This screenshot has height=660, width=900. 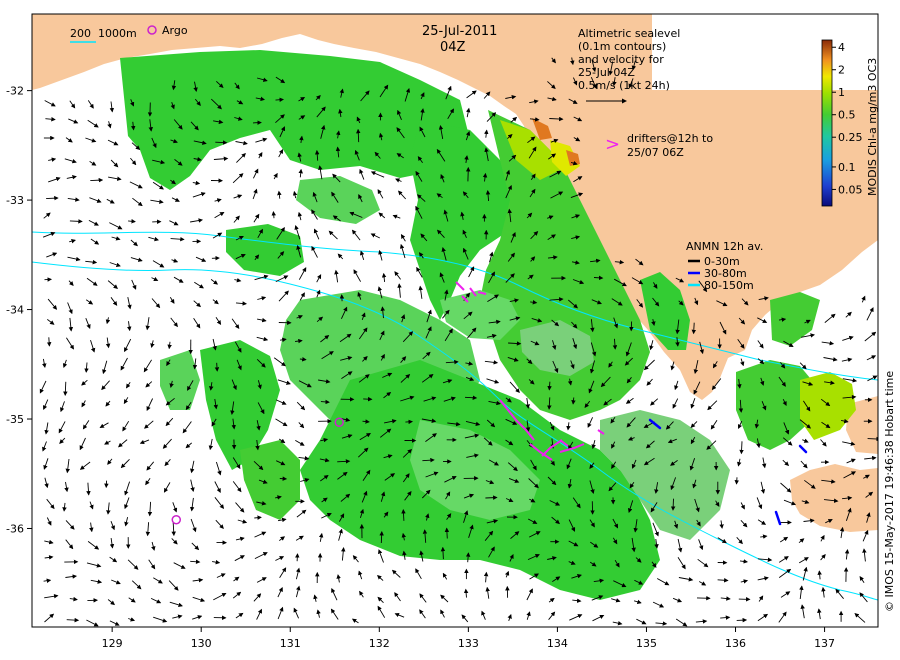 I want to click on y-tick-label: -34, so click(x=15, y=310).